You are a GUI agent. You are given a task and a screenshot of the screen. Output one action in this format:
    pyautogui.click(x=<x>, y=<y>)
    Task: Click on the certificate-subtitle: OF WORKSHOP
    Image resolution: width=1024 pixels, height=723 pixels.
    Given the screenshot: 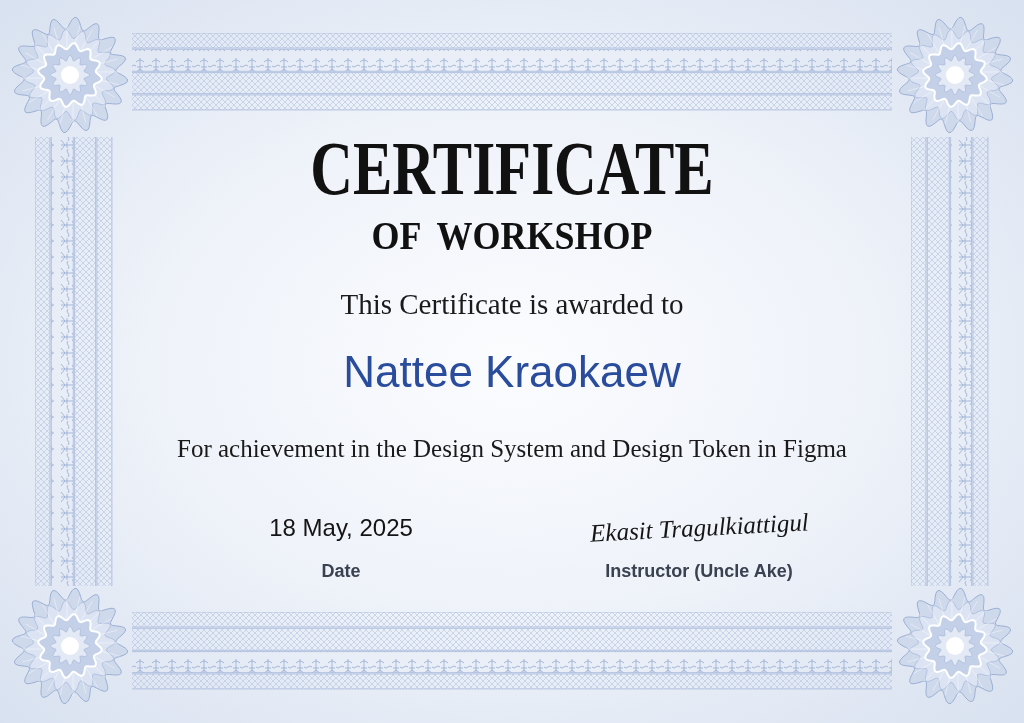 What is the action you would take?
    pyautogui.click(x=512, y=236)
    